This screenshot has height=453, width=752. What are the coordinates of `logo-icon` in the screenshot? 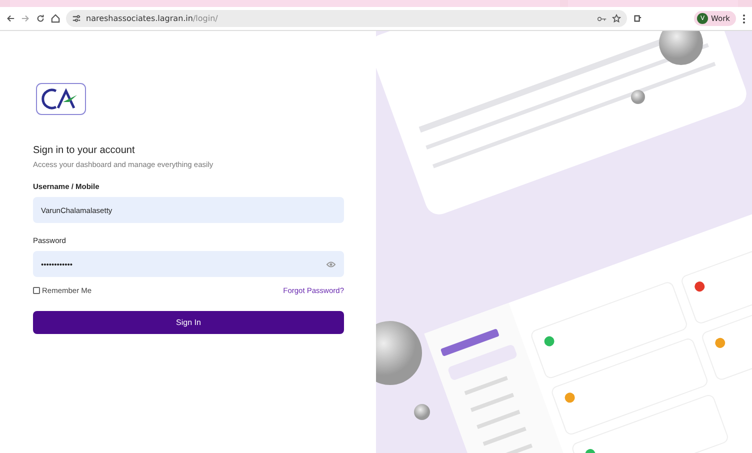 It's located at (61, 99).